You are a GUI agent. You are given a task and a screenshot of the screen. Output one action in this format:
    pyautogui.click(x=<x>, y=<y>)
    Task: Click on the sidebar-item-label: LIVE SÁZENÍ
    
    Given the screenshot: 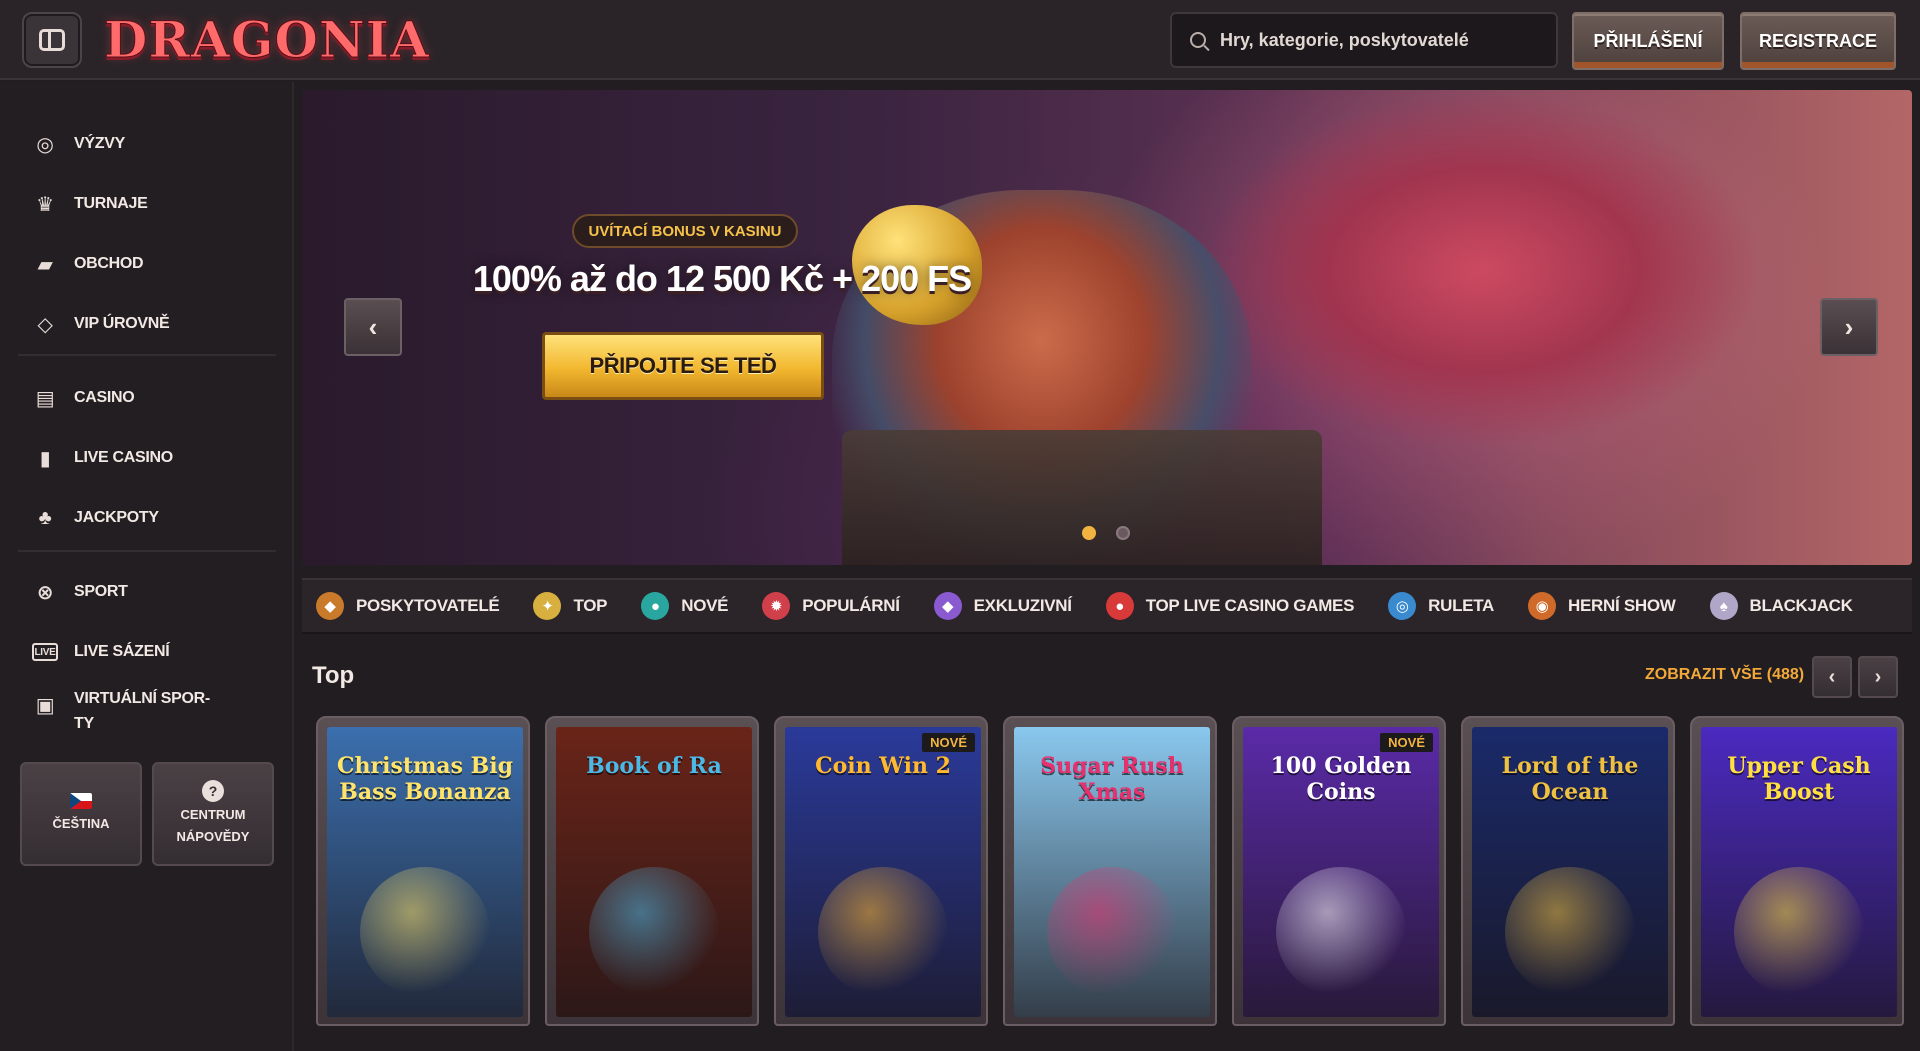 What is the action you would take?
    pyautogui.click(x=122, y=651)
    